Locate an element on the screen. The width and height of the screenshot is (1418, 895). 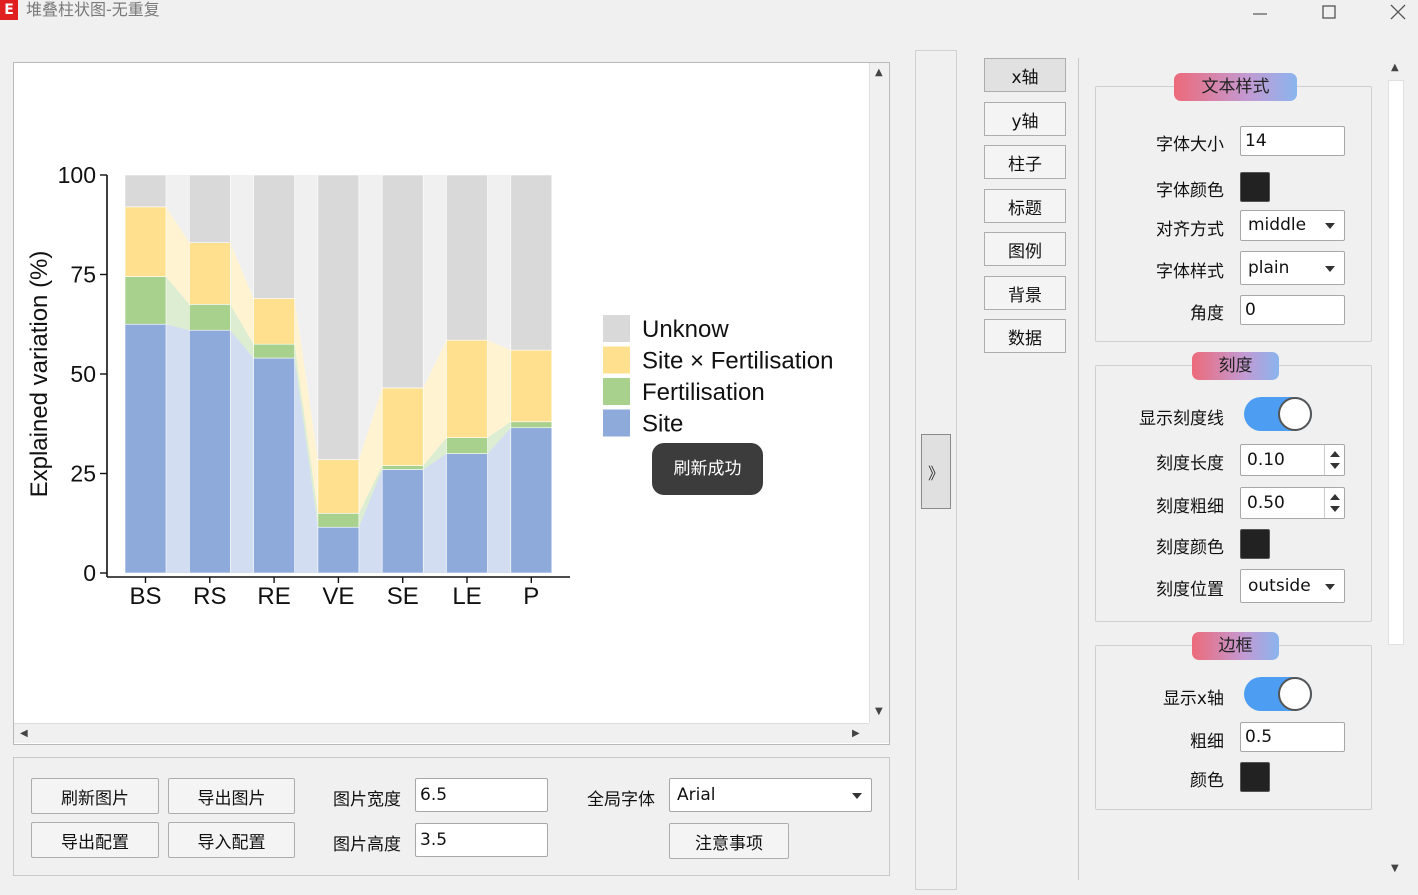
y-tick-label: 100 is located at coordinates (77, 175).